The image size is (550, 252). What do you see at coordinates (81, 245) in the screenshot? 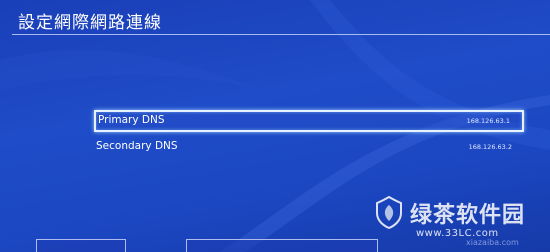
I see `bottom-left-button` at bounding box center [81, 245].